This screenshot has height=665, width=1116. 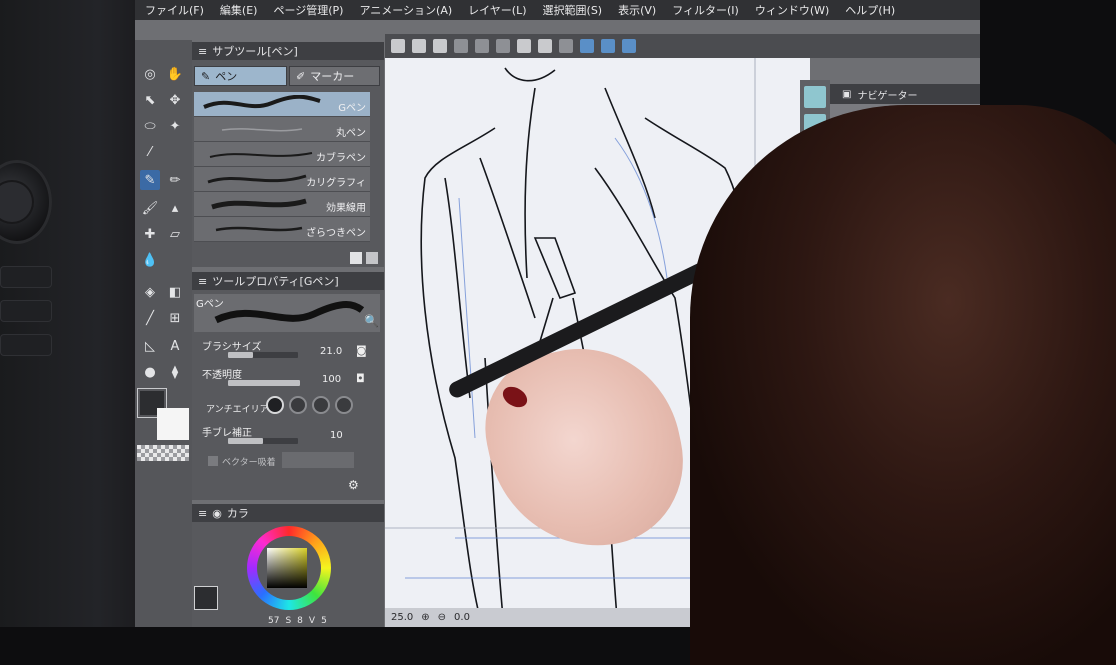 I want to click on pen-tab-icon: ✎, so click(x=206, y=76).